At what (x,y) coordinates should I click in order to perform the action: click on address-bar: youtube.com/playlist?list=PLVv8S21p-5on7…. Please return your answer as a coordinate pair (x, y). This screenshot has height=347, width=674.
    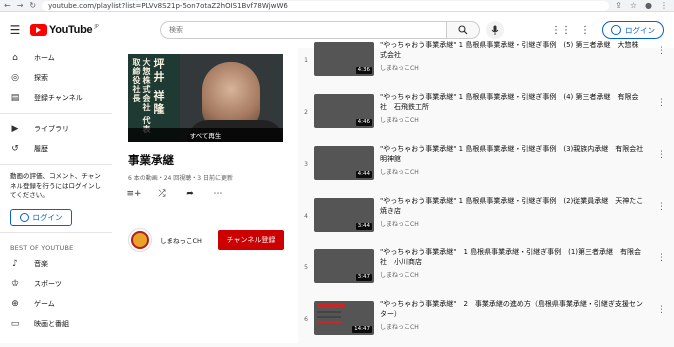
    Looking at the image, I should click on (326, 5).